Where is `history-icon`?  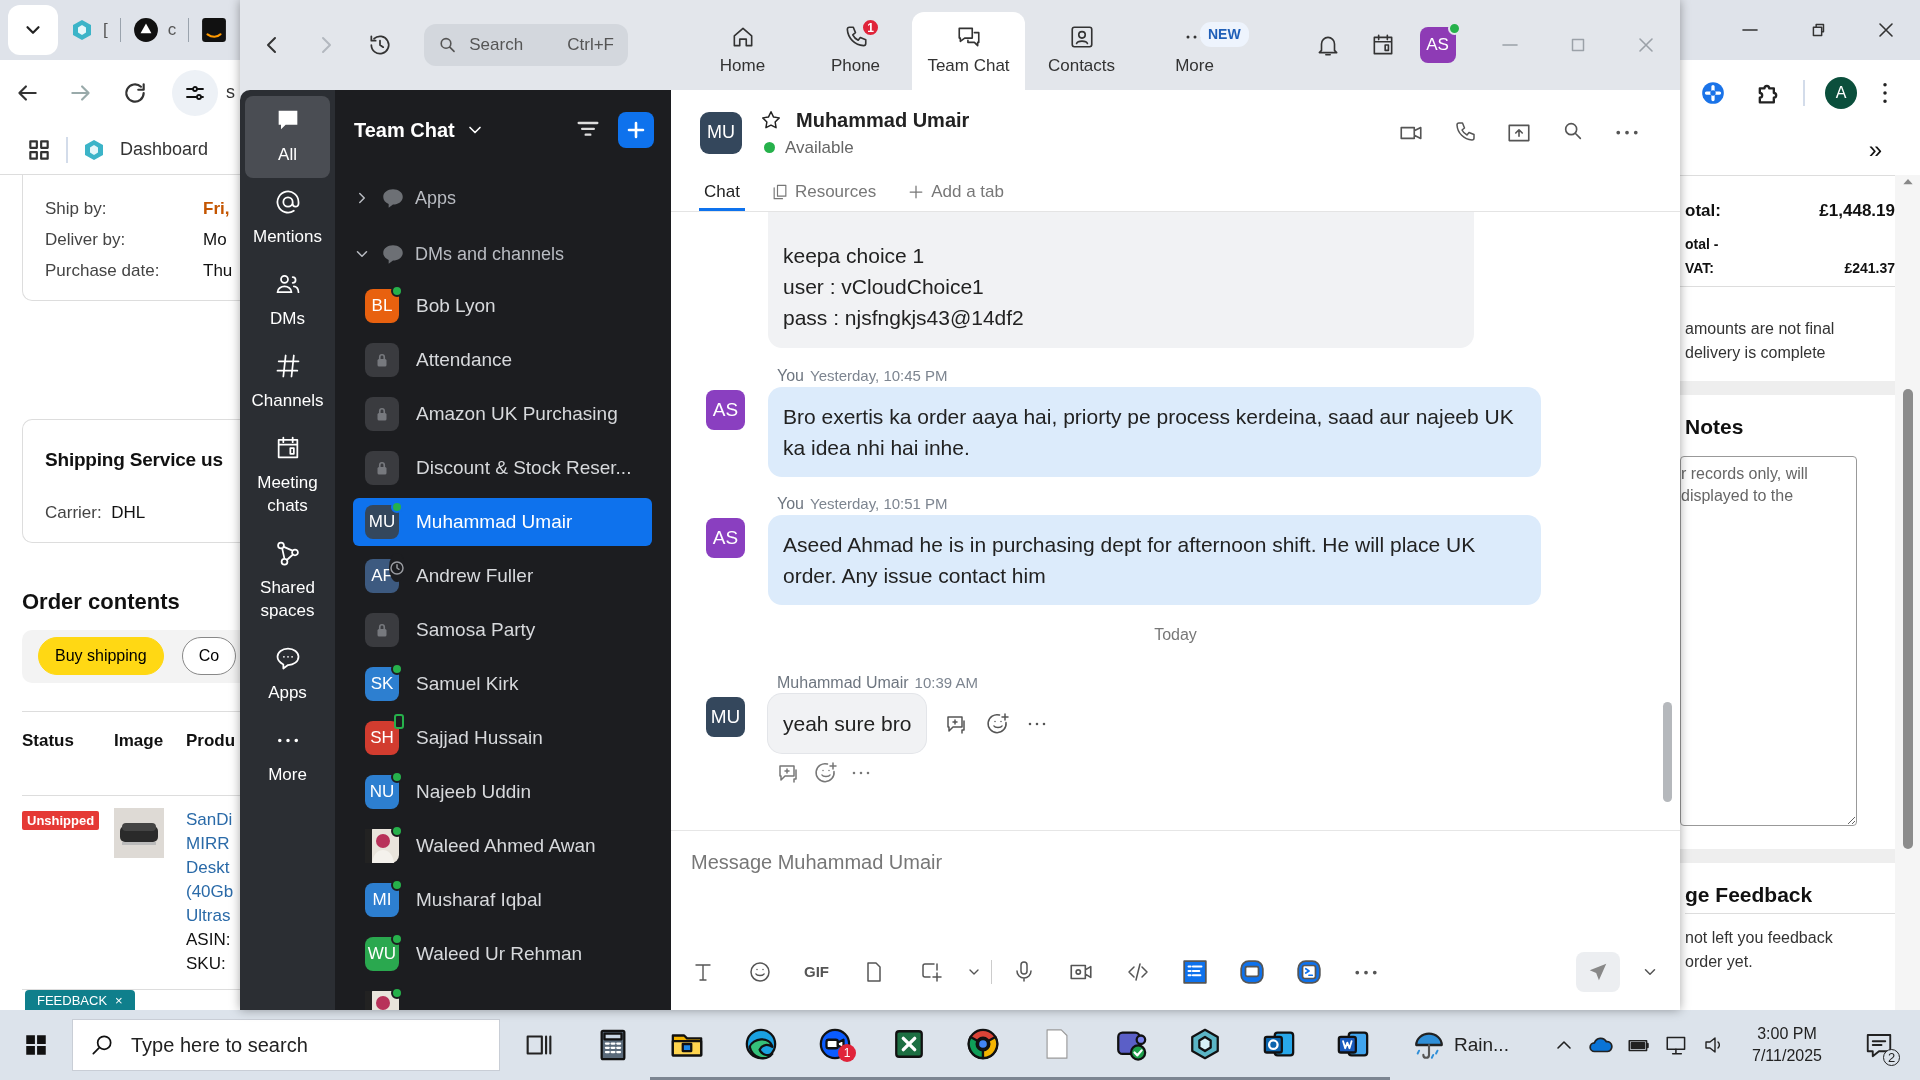
history-icon is located at coordinates (380, 45).